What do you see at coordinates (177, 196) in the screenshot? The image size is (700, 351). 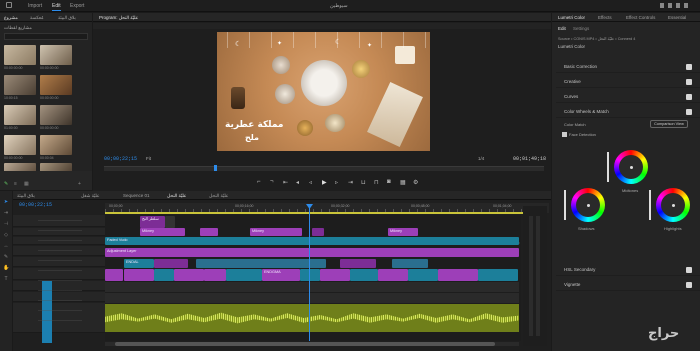 I see `timeline-tab-active: عليّة النحل` at bounding box center [177, 196].